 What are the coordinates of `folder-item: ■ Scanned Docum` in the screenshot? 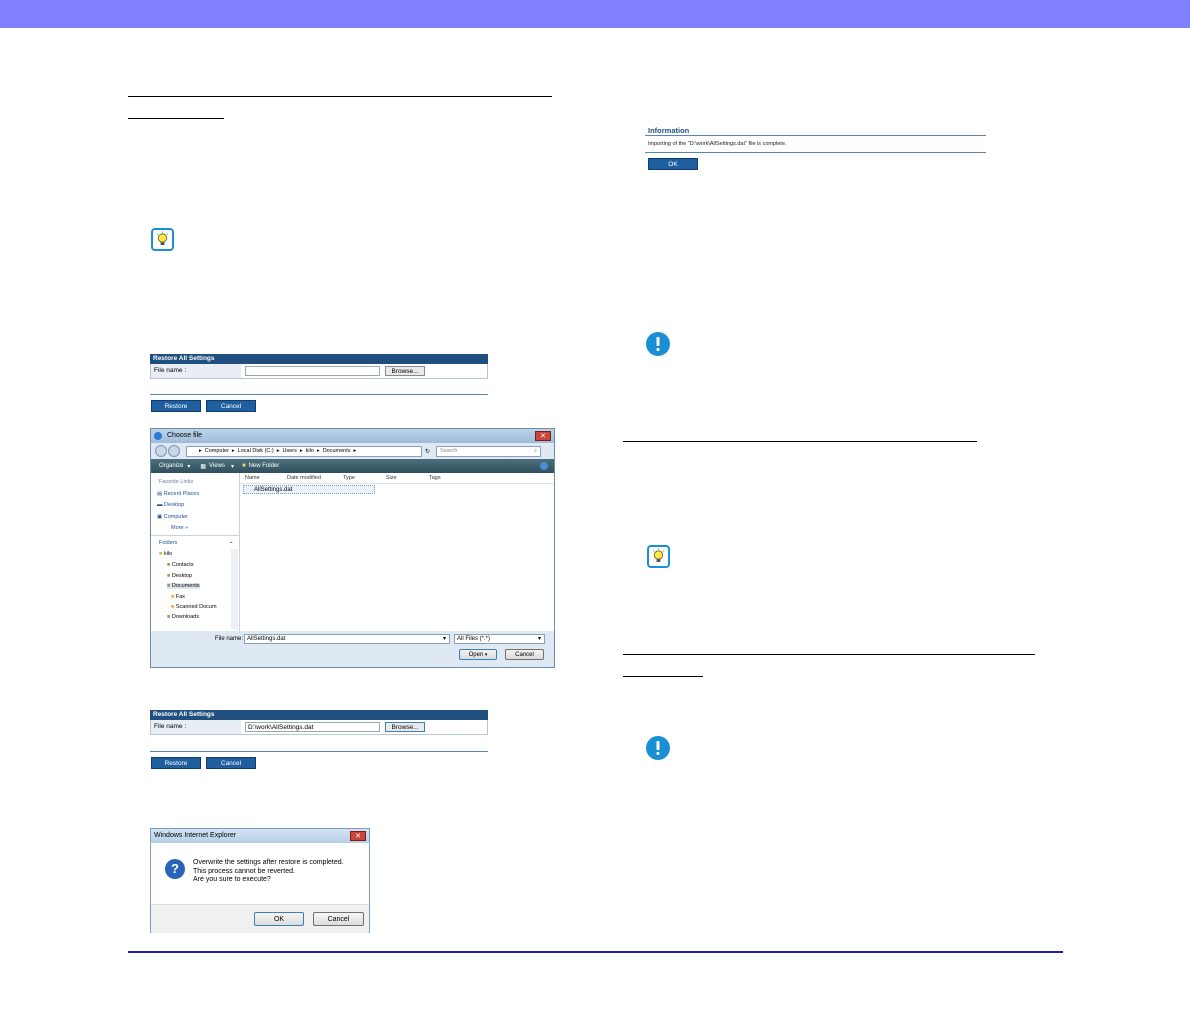 It's located at (194, 607).